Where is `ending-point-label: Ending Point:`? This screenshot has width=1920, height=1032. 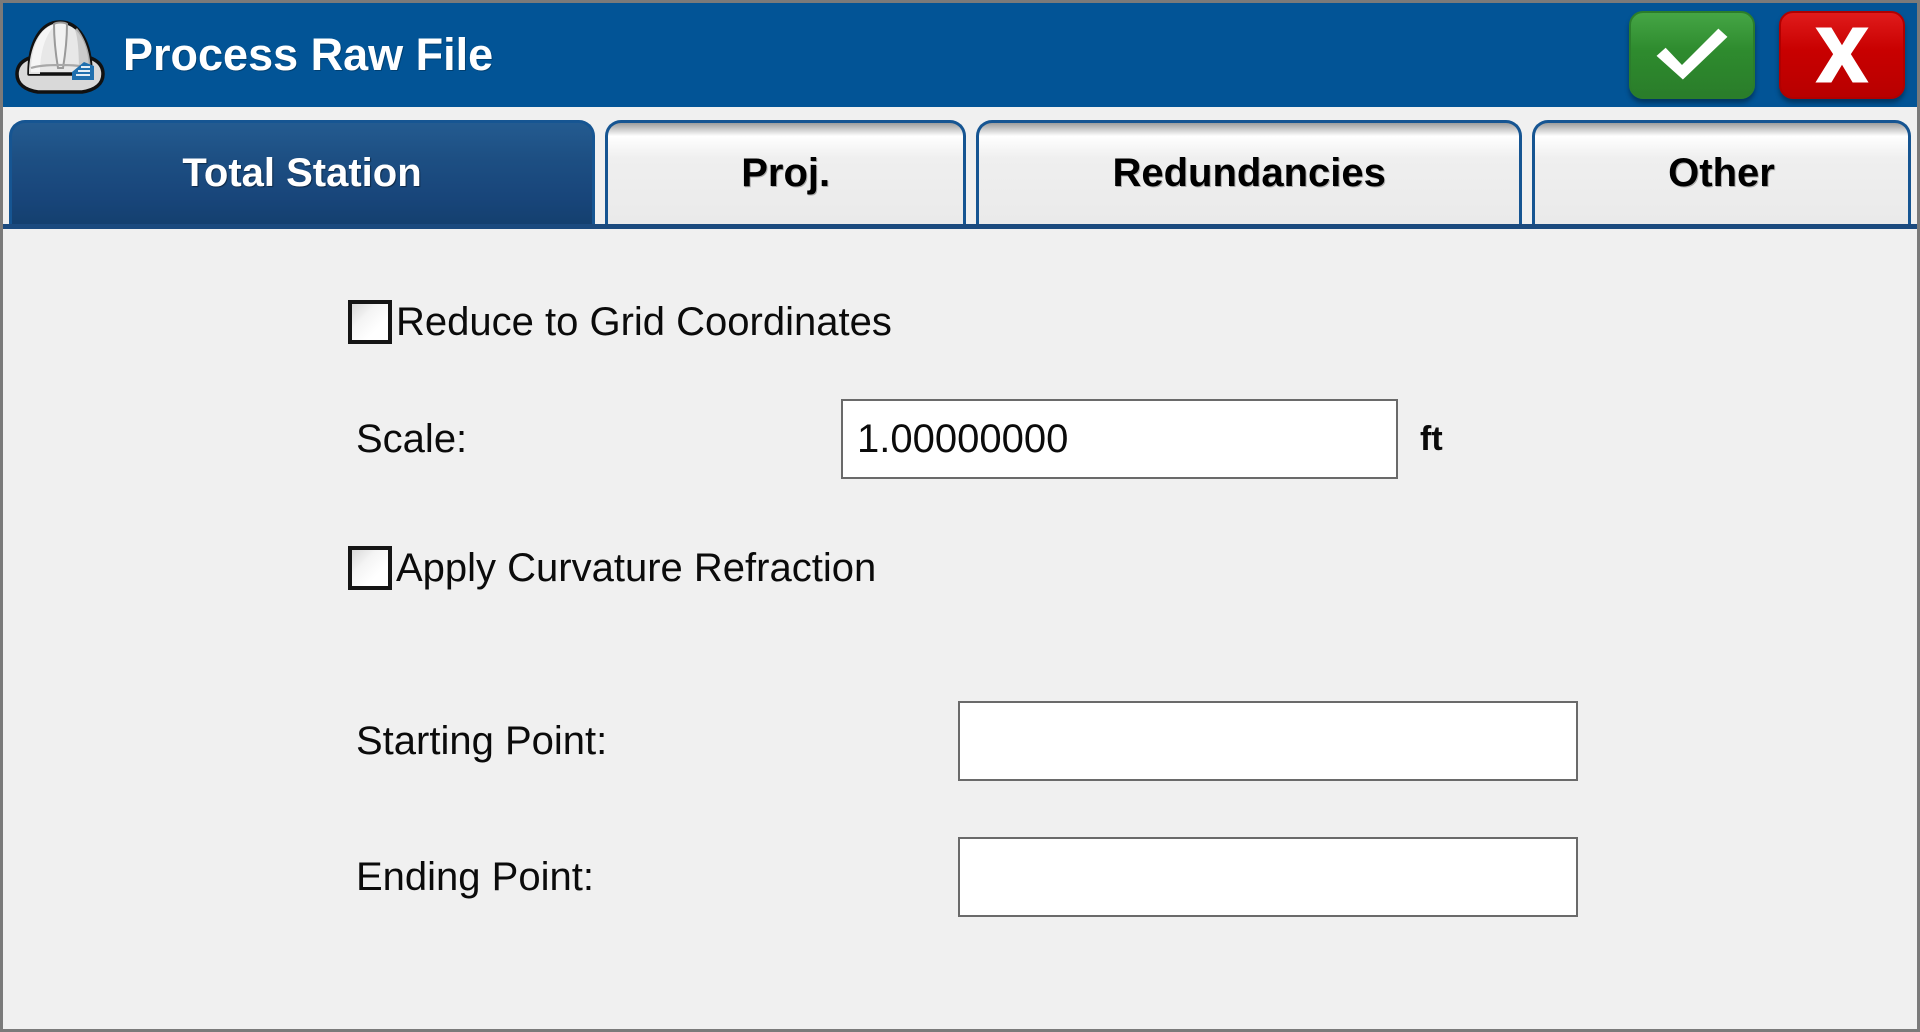 ending-point-label: Ending Point: is located at coordinates (475, 876).